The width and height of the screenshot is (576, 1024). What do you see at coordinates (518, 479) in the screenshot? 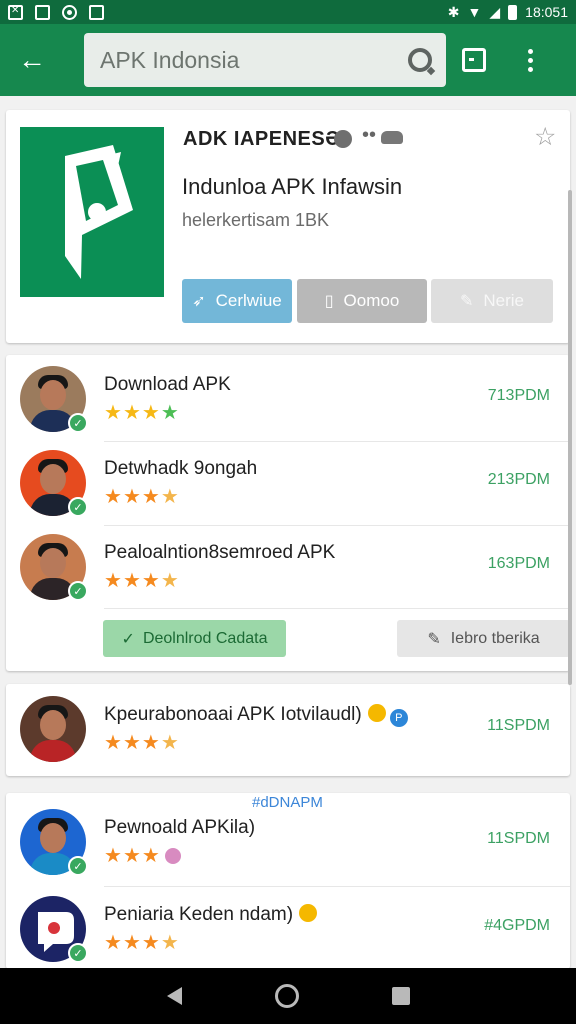
I see `item-time: 213PDM` at bounding box center [518, 479].